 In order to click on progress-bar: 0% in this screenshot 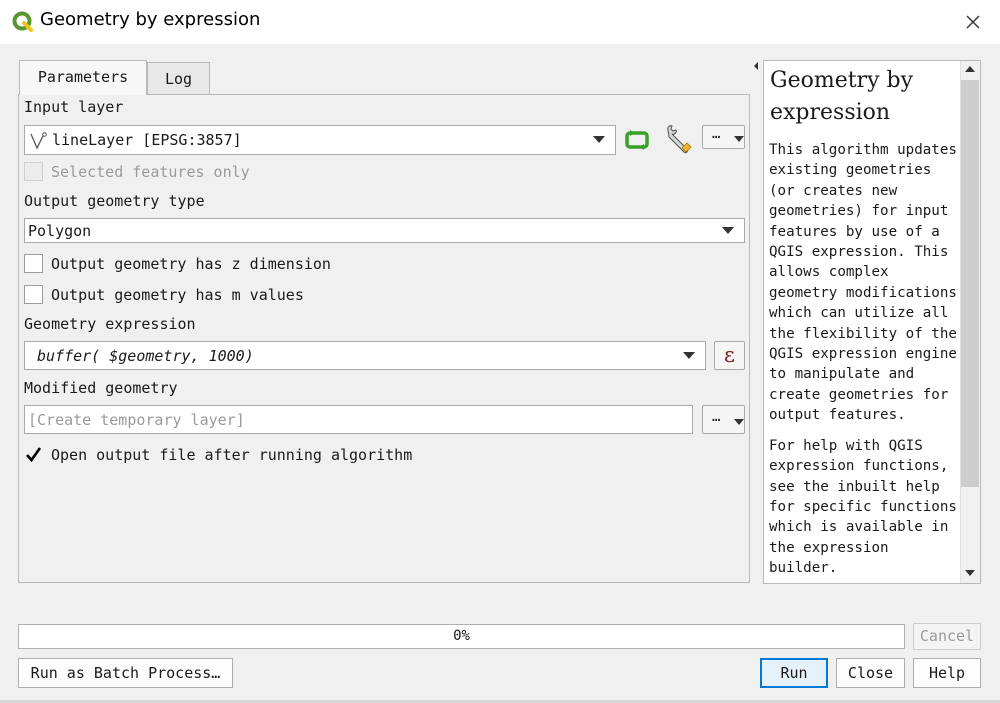, I will do `click(461, 636)`.